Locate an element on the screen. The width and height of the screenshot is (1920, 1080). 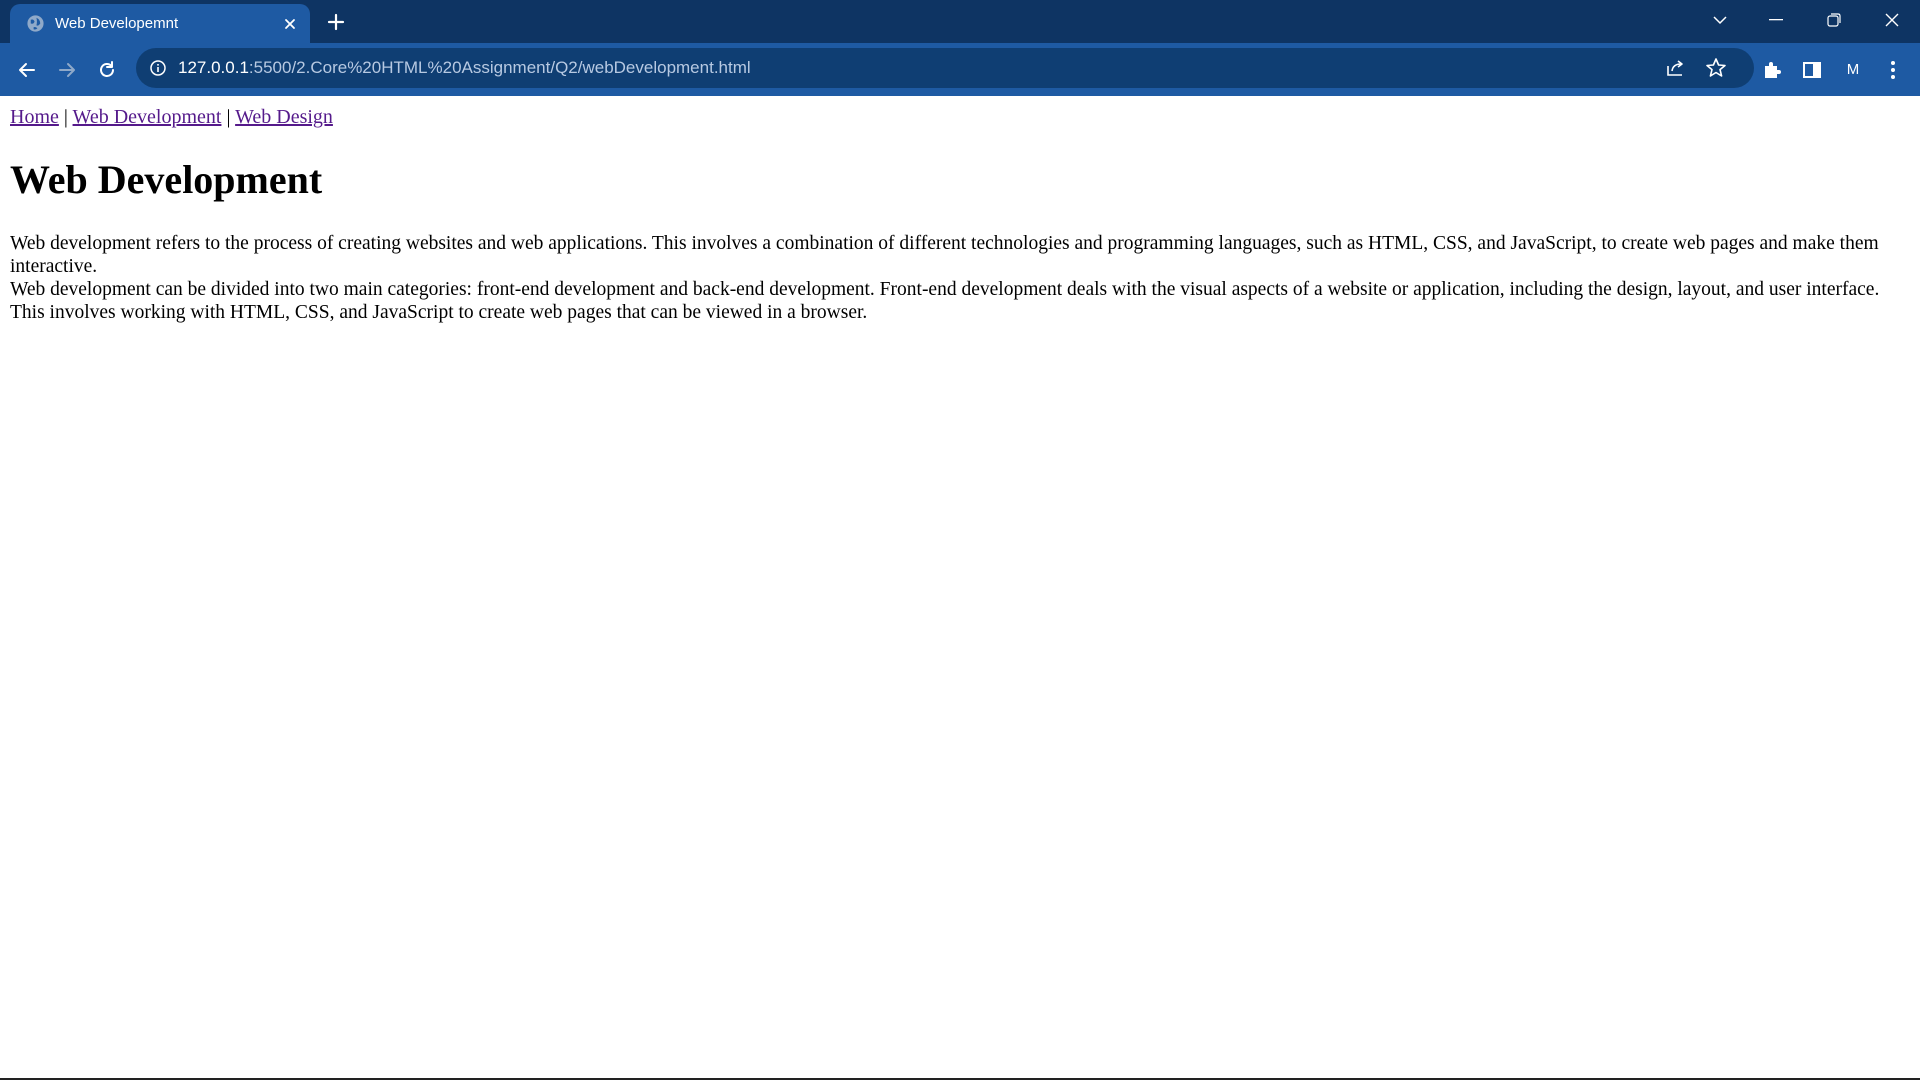
kebab-menu-icon is located at coordinates (1893, 70).